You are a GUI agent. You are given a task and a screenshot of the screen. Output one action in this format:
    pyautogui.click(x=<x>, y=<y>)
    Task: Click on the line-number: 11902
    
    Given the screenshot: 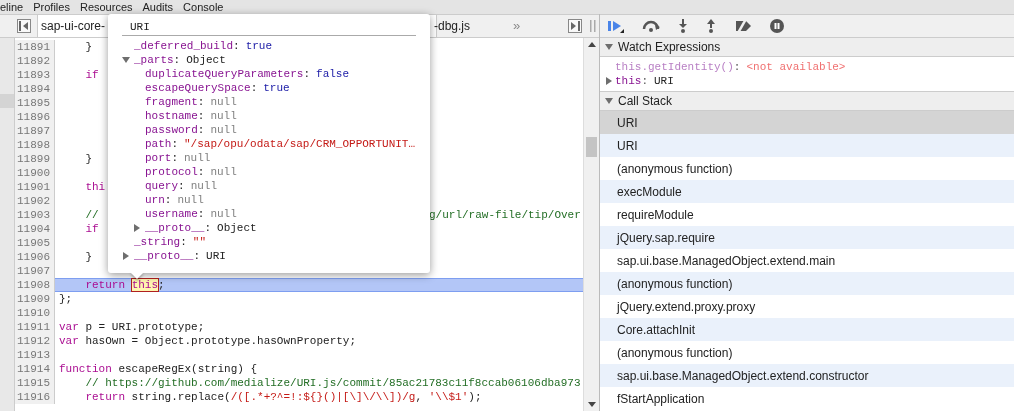 What is the action you would take?
    pyautogui.click(x=35, y=201)
    